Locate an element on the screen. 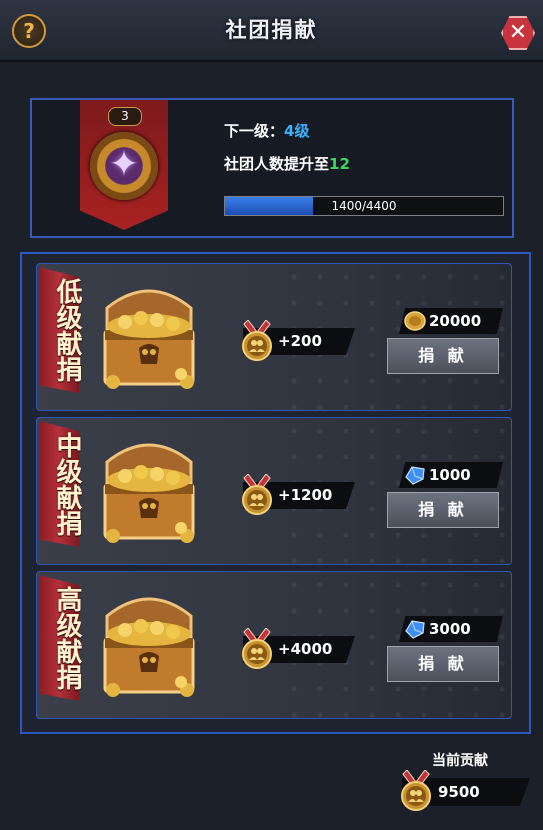  reward-amount: +1200 is located at coordinates (305, 495).